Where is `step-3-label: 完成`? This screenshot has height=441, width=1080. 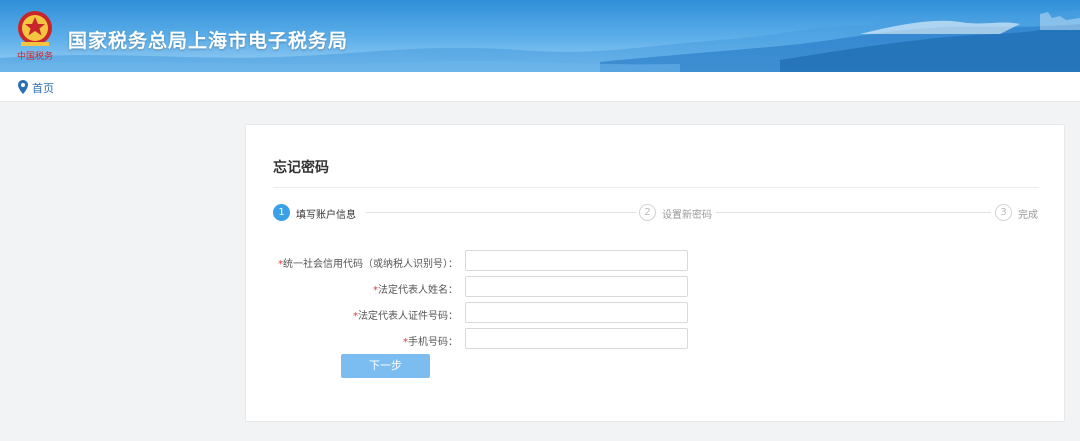
step-3-label: 完成 is located at coordinates (1028, 215).